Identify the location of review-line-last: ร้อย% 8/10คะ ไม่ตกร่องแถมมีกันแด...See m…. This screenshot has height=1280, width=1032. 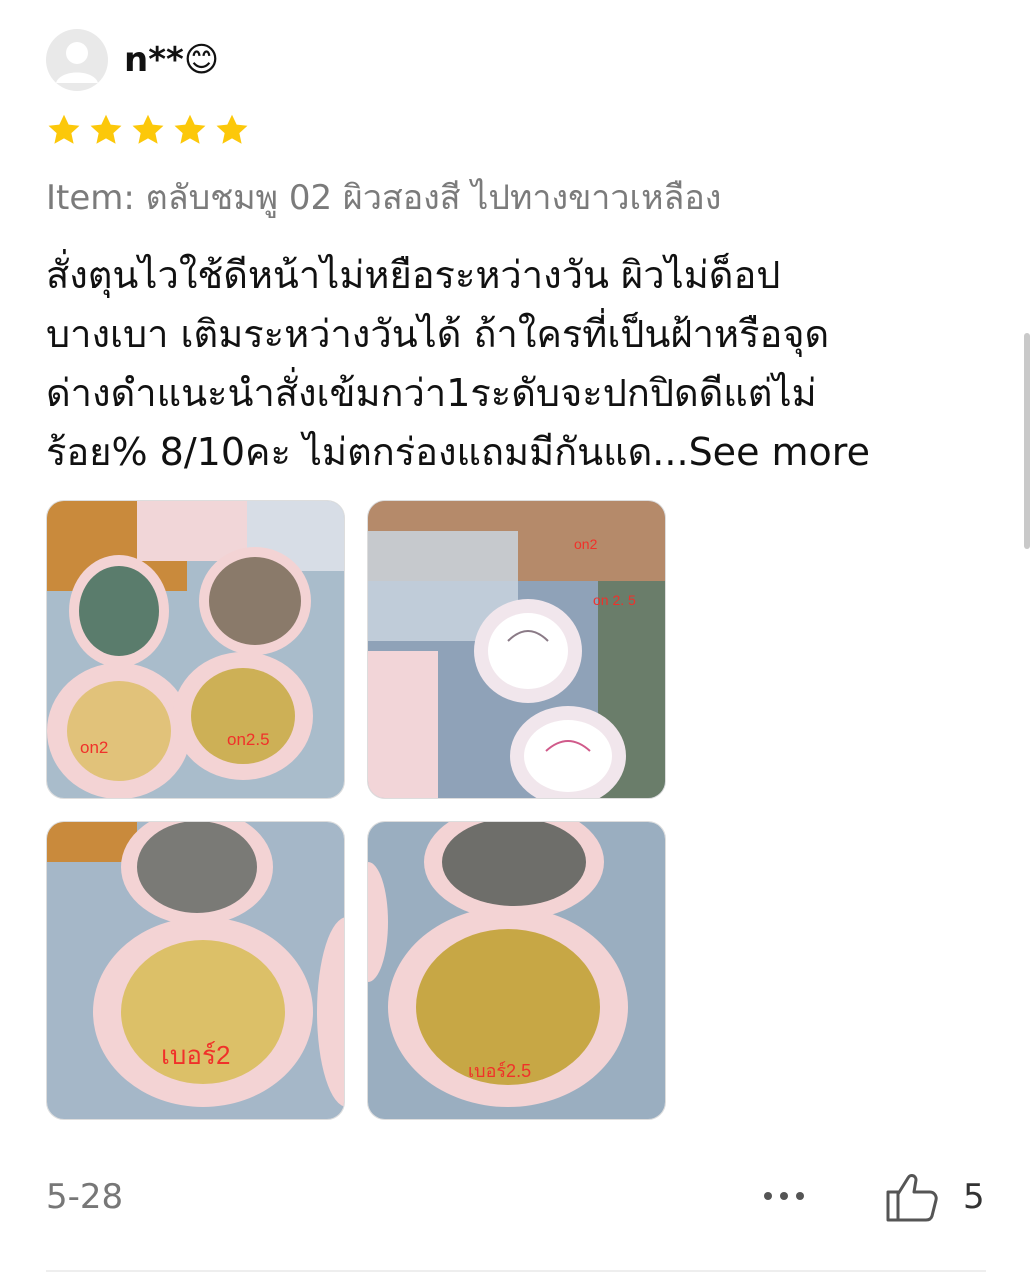
(521, 452).